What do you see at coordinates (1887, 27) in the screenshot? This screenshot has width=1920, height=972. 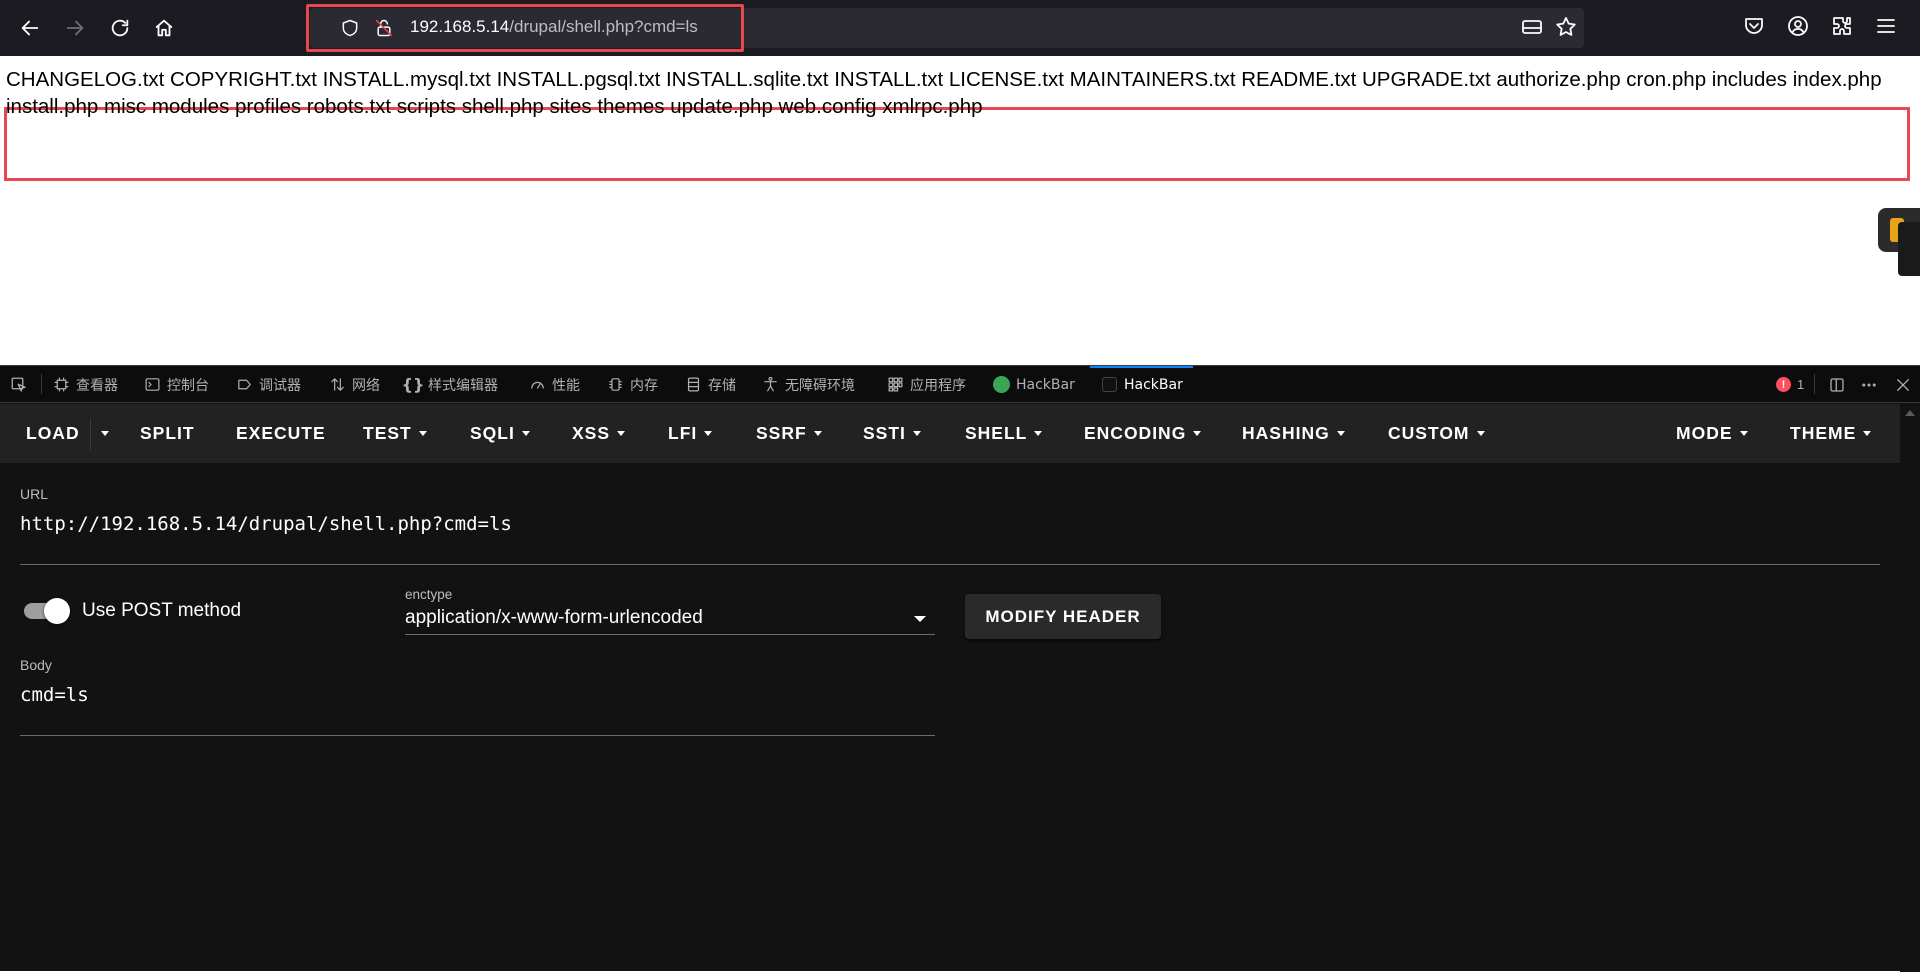 I see `menu-icon` at bounding box center [1887, 27].